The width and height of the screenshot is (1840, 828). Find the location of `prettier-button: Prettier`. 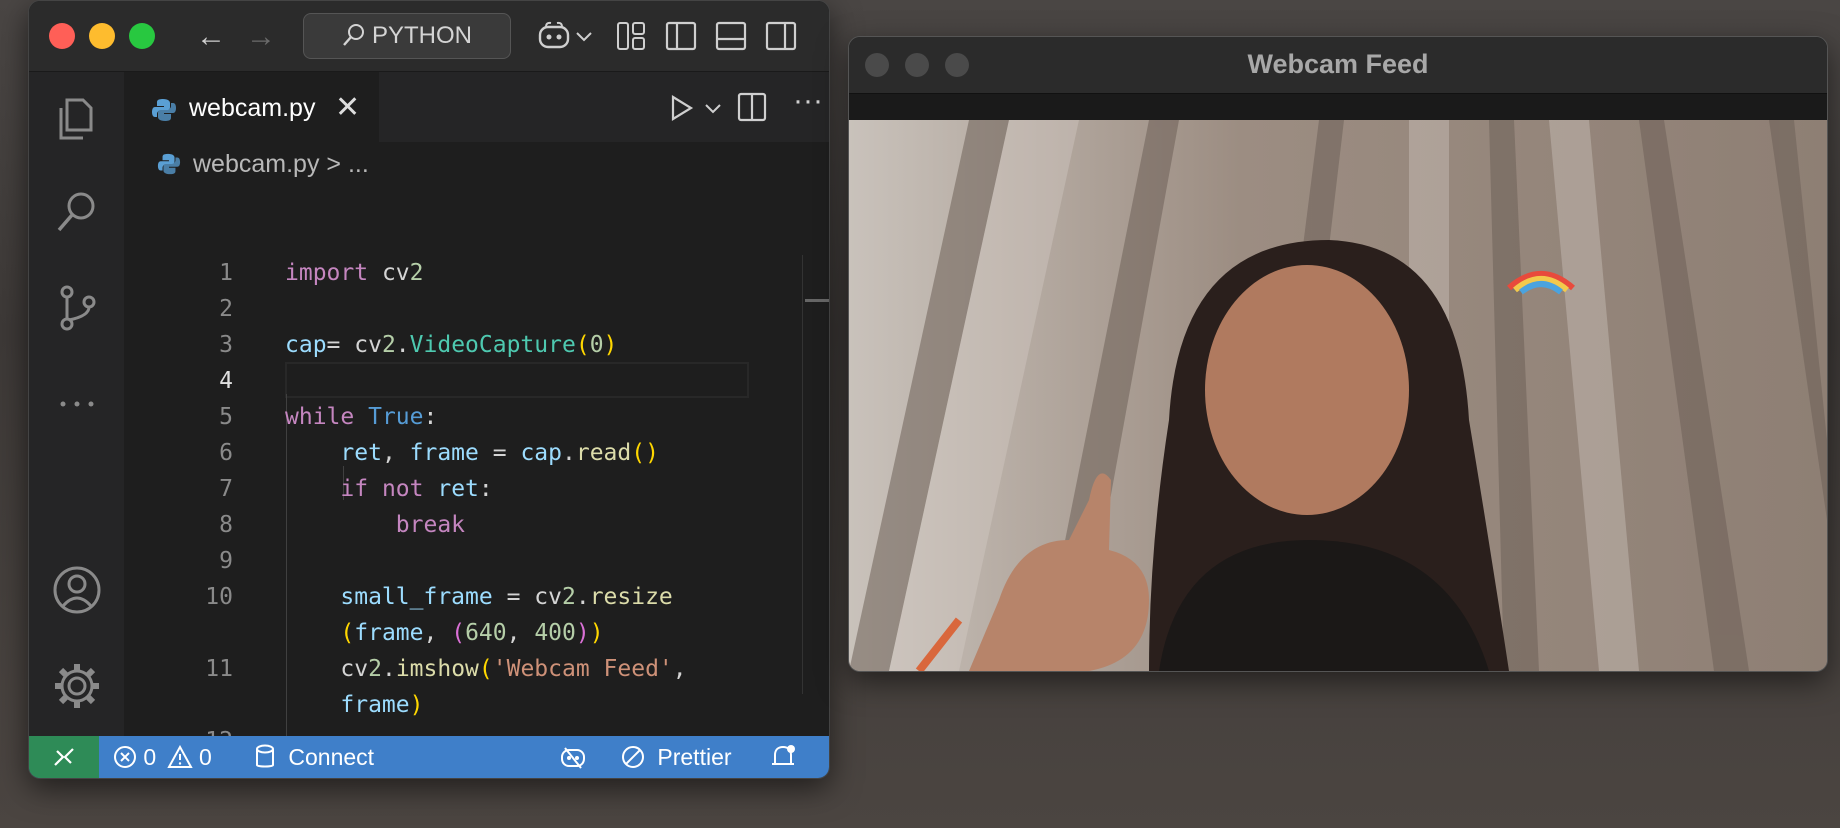

prettier-button: Prettier is located at coordinates (676, 757).